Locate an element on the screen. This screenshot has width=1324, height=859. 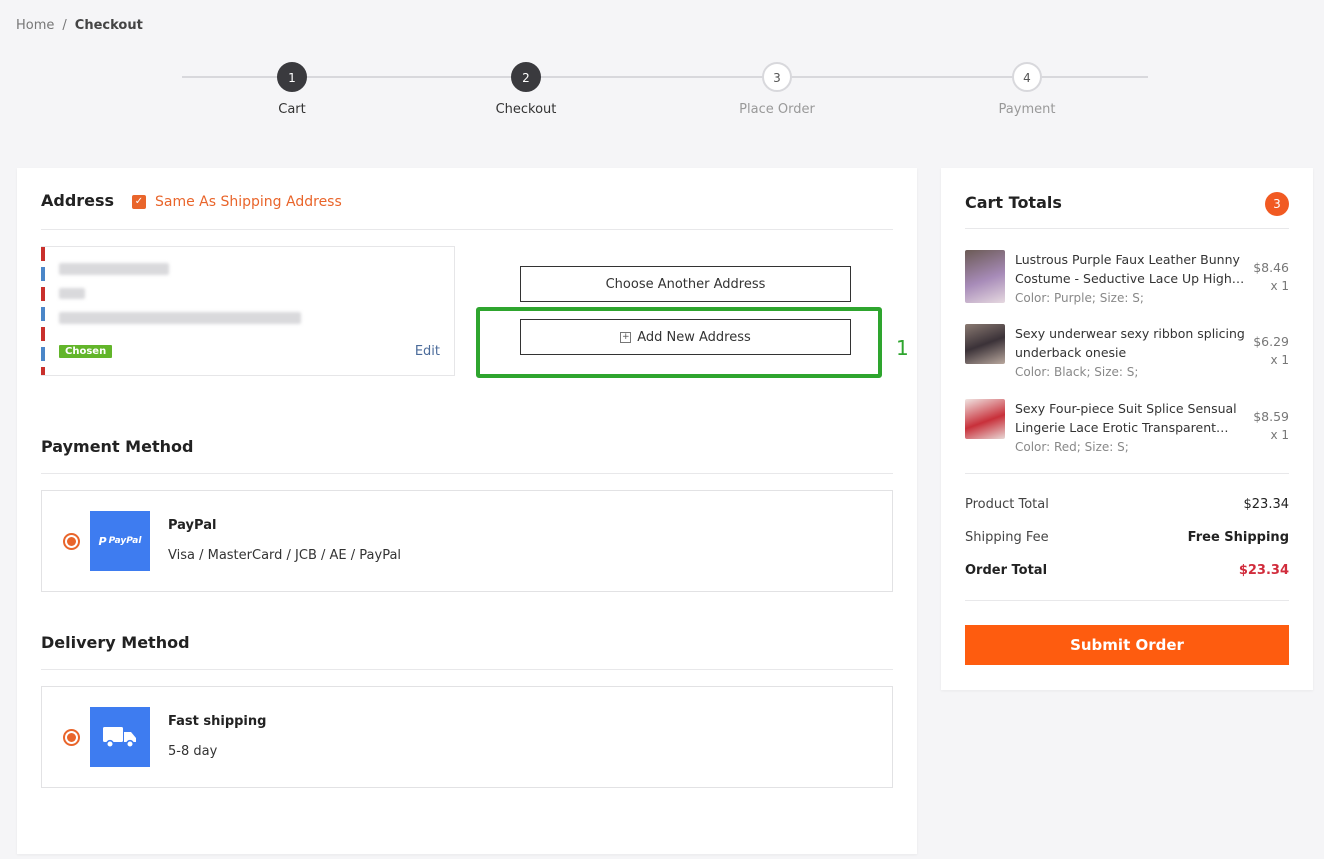
payment-radio is located at coordinates (71, 541).